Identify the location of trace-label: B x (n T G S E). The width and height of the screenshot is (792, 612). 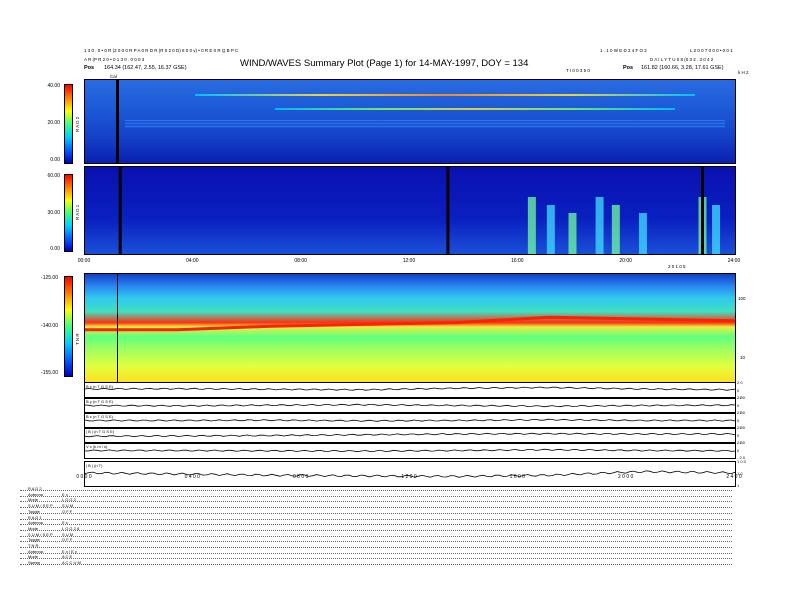
(99, 386).